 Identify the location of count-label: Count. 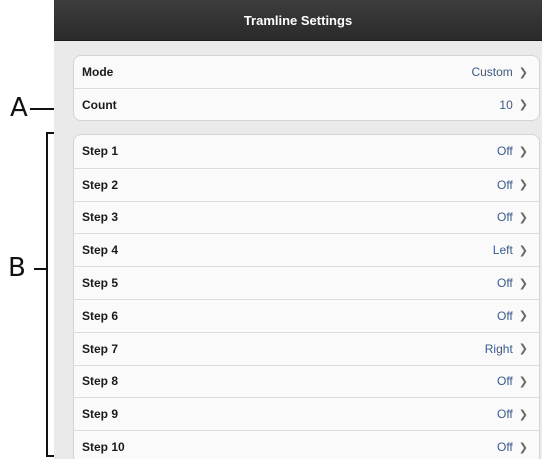
(99, 104).